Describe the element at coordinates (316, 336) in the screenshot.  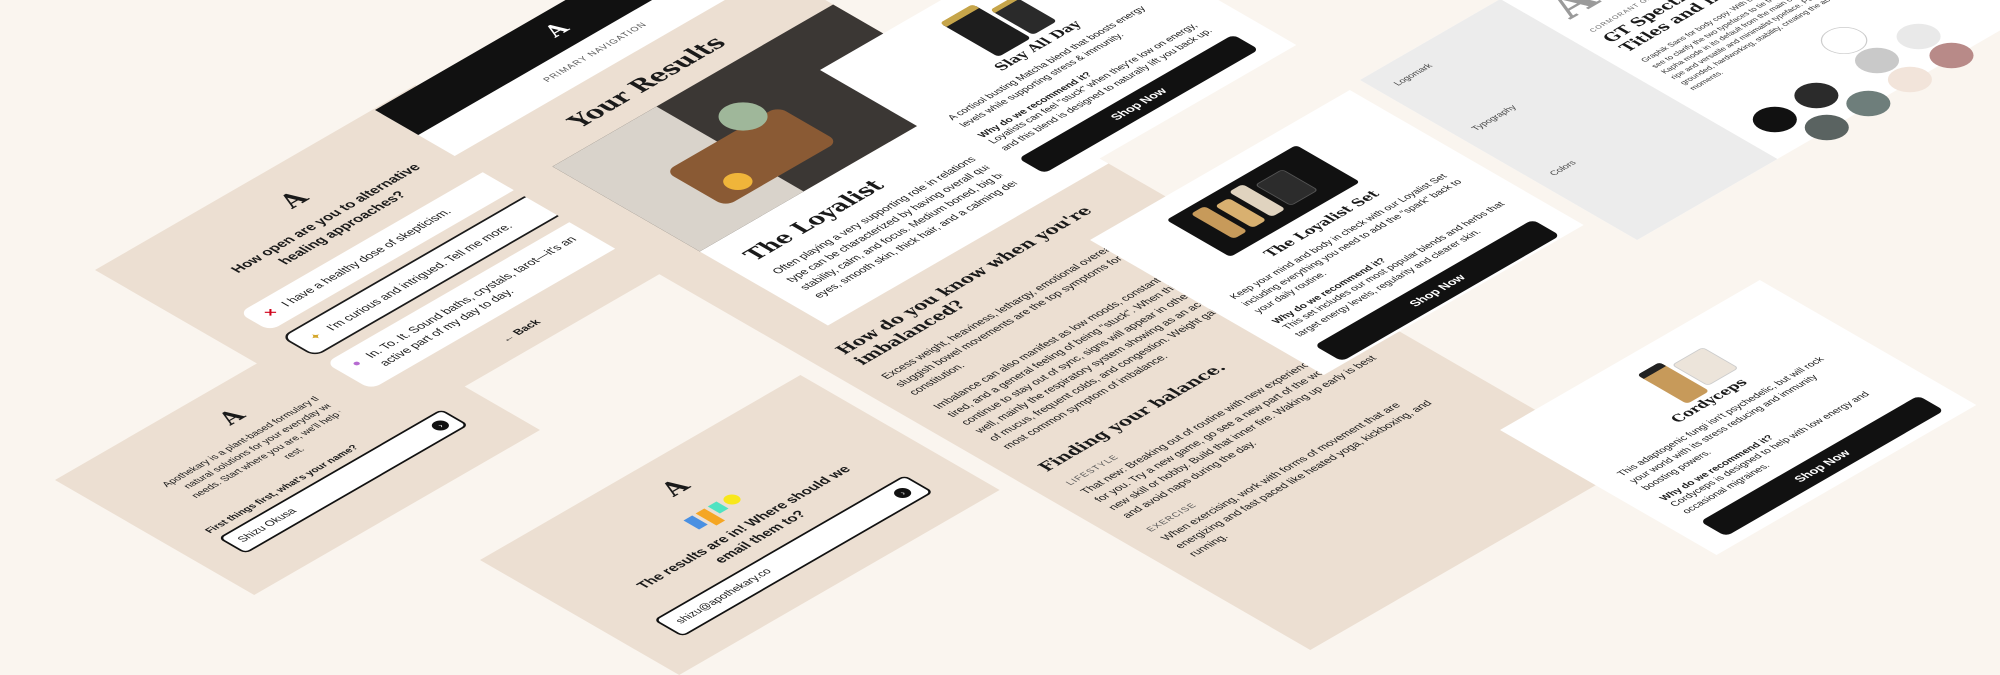
I see `sparkle-icon: ✦` at that location.